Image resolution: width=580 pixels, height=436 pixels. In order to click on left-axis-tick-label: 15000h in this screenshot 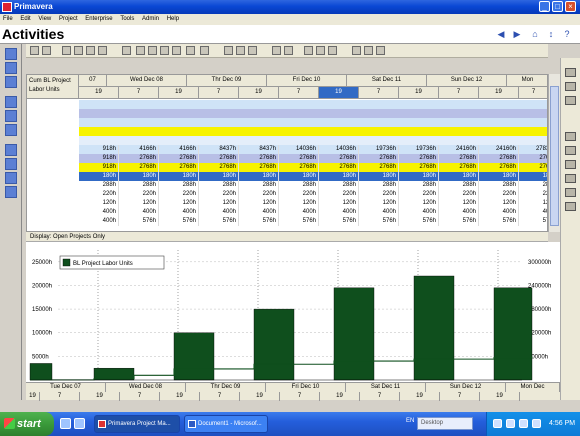, I will do `click(42, 310)`.